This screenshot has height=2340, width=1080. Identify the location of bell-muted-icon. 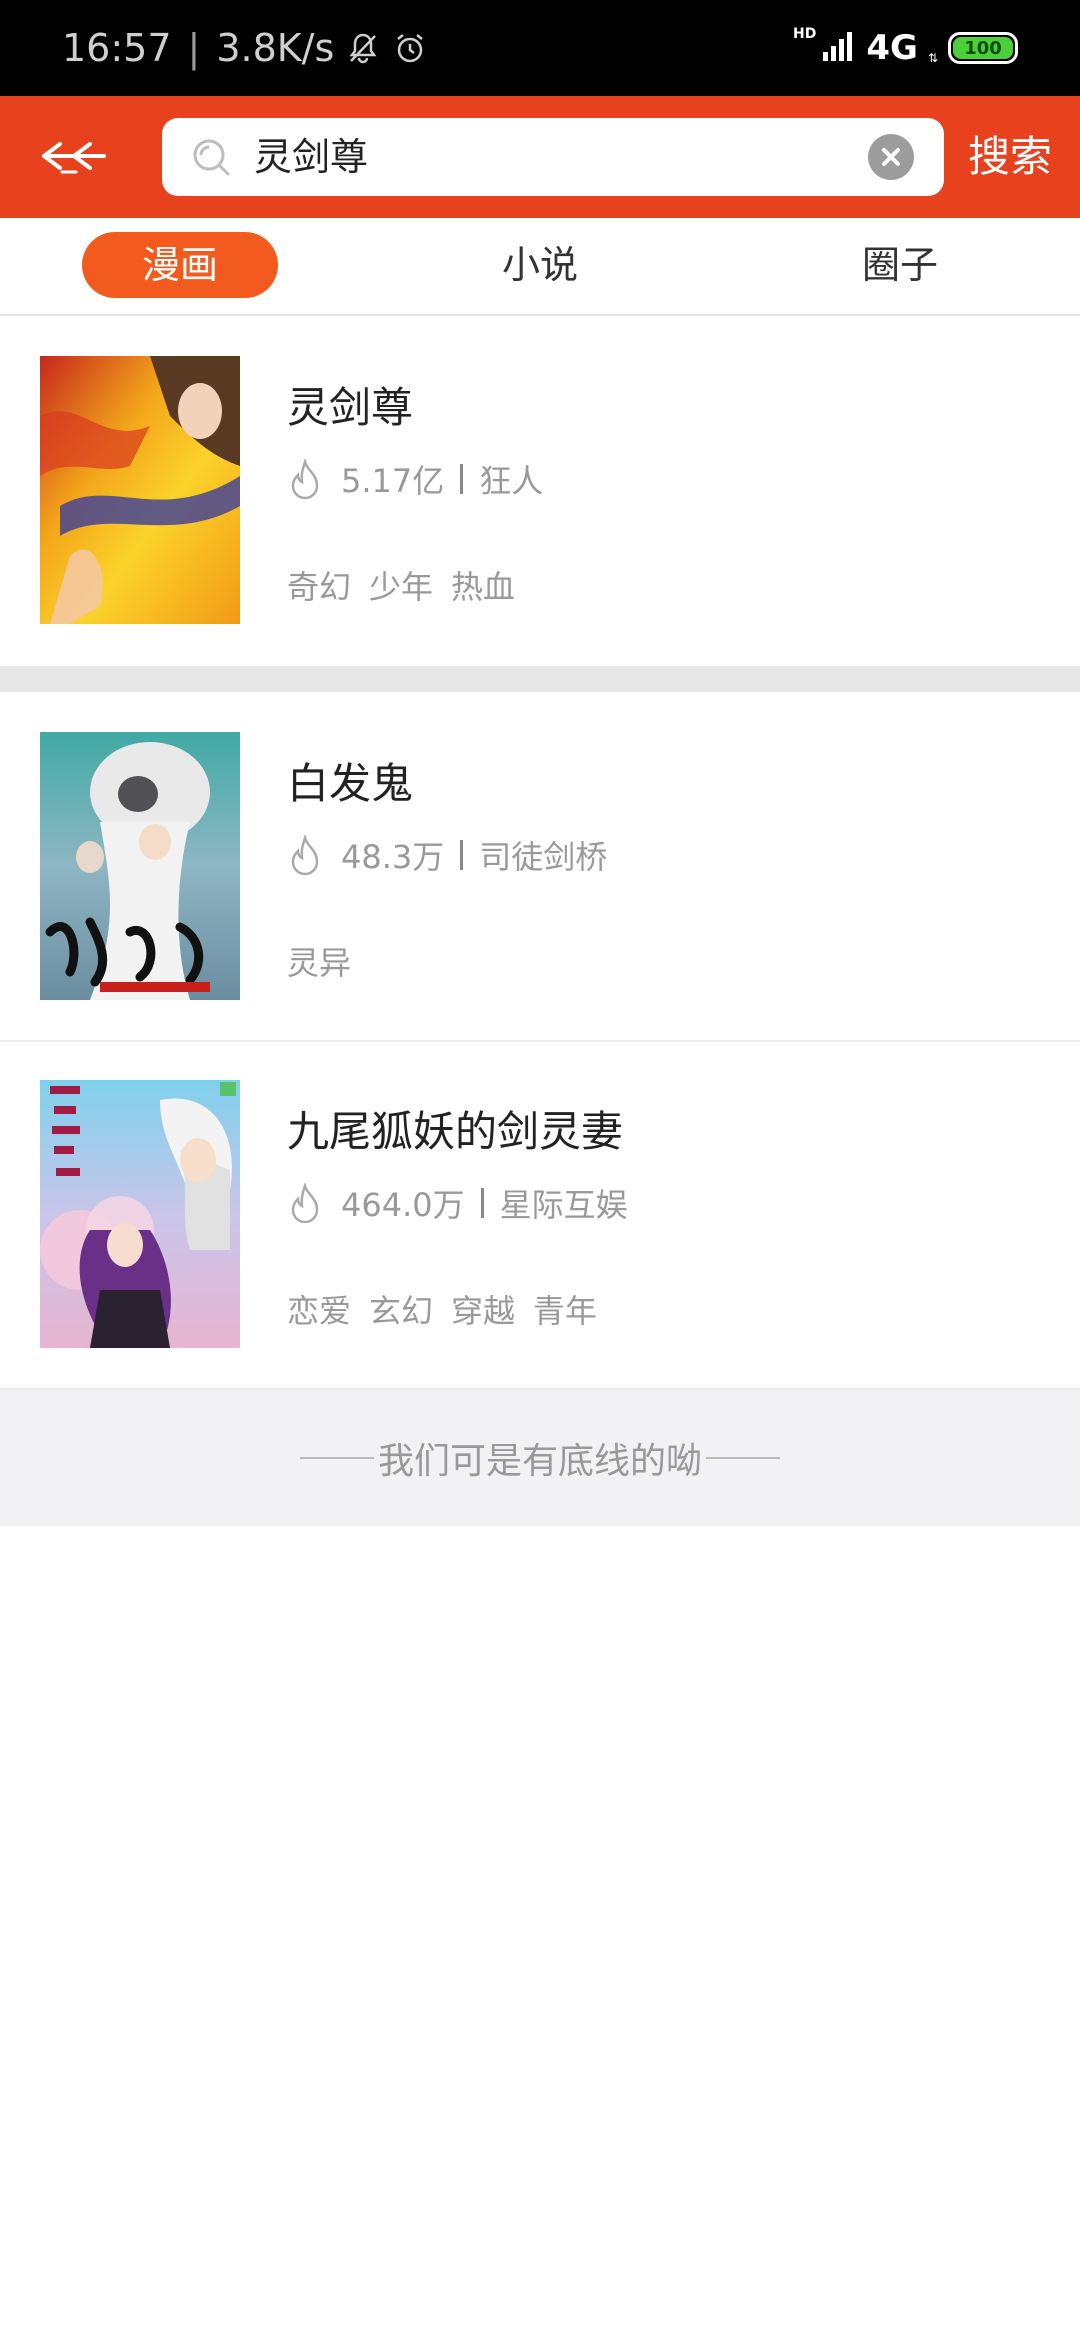
(363, 48).